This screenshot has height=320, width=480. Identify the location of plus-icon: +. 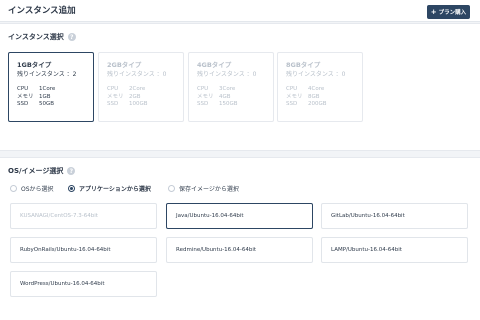
(433, 11).